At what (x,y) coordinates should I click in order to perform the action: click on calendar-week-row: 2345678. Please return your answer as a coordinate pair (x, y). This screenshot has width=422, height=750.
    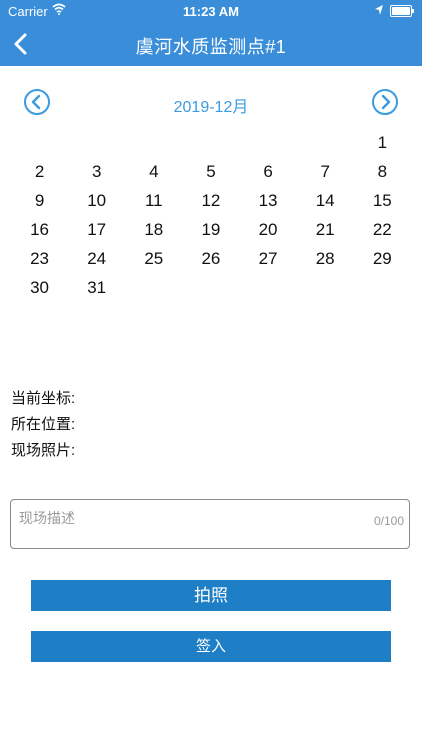
    Looking at the image, I should click on (211, 171).